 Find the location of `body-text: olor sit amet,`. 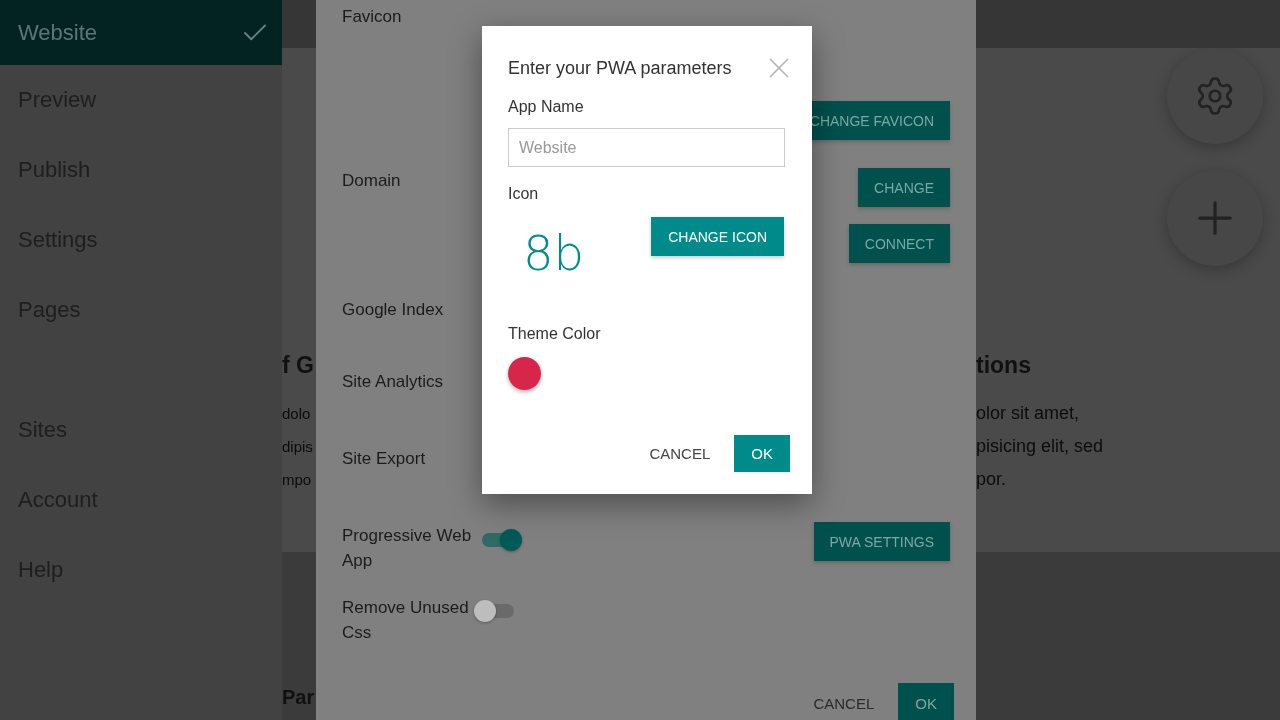

body-text: olor sit amet, is located at coordinates (1028, 413).